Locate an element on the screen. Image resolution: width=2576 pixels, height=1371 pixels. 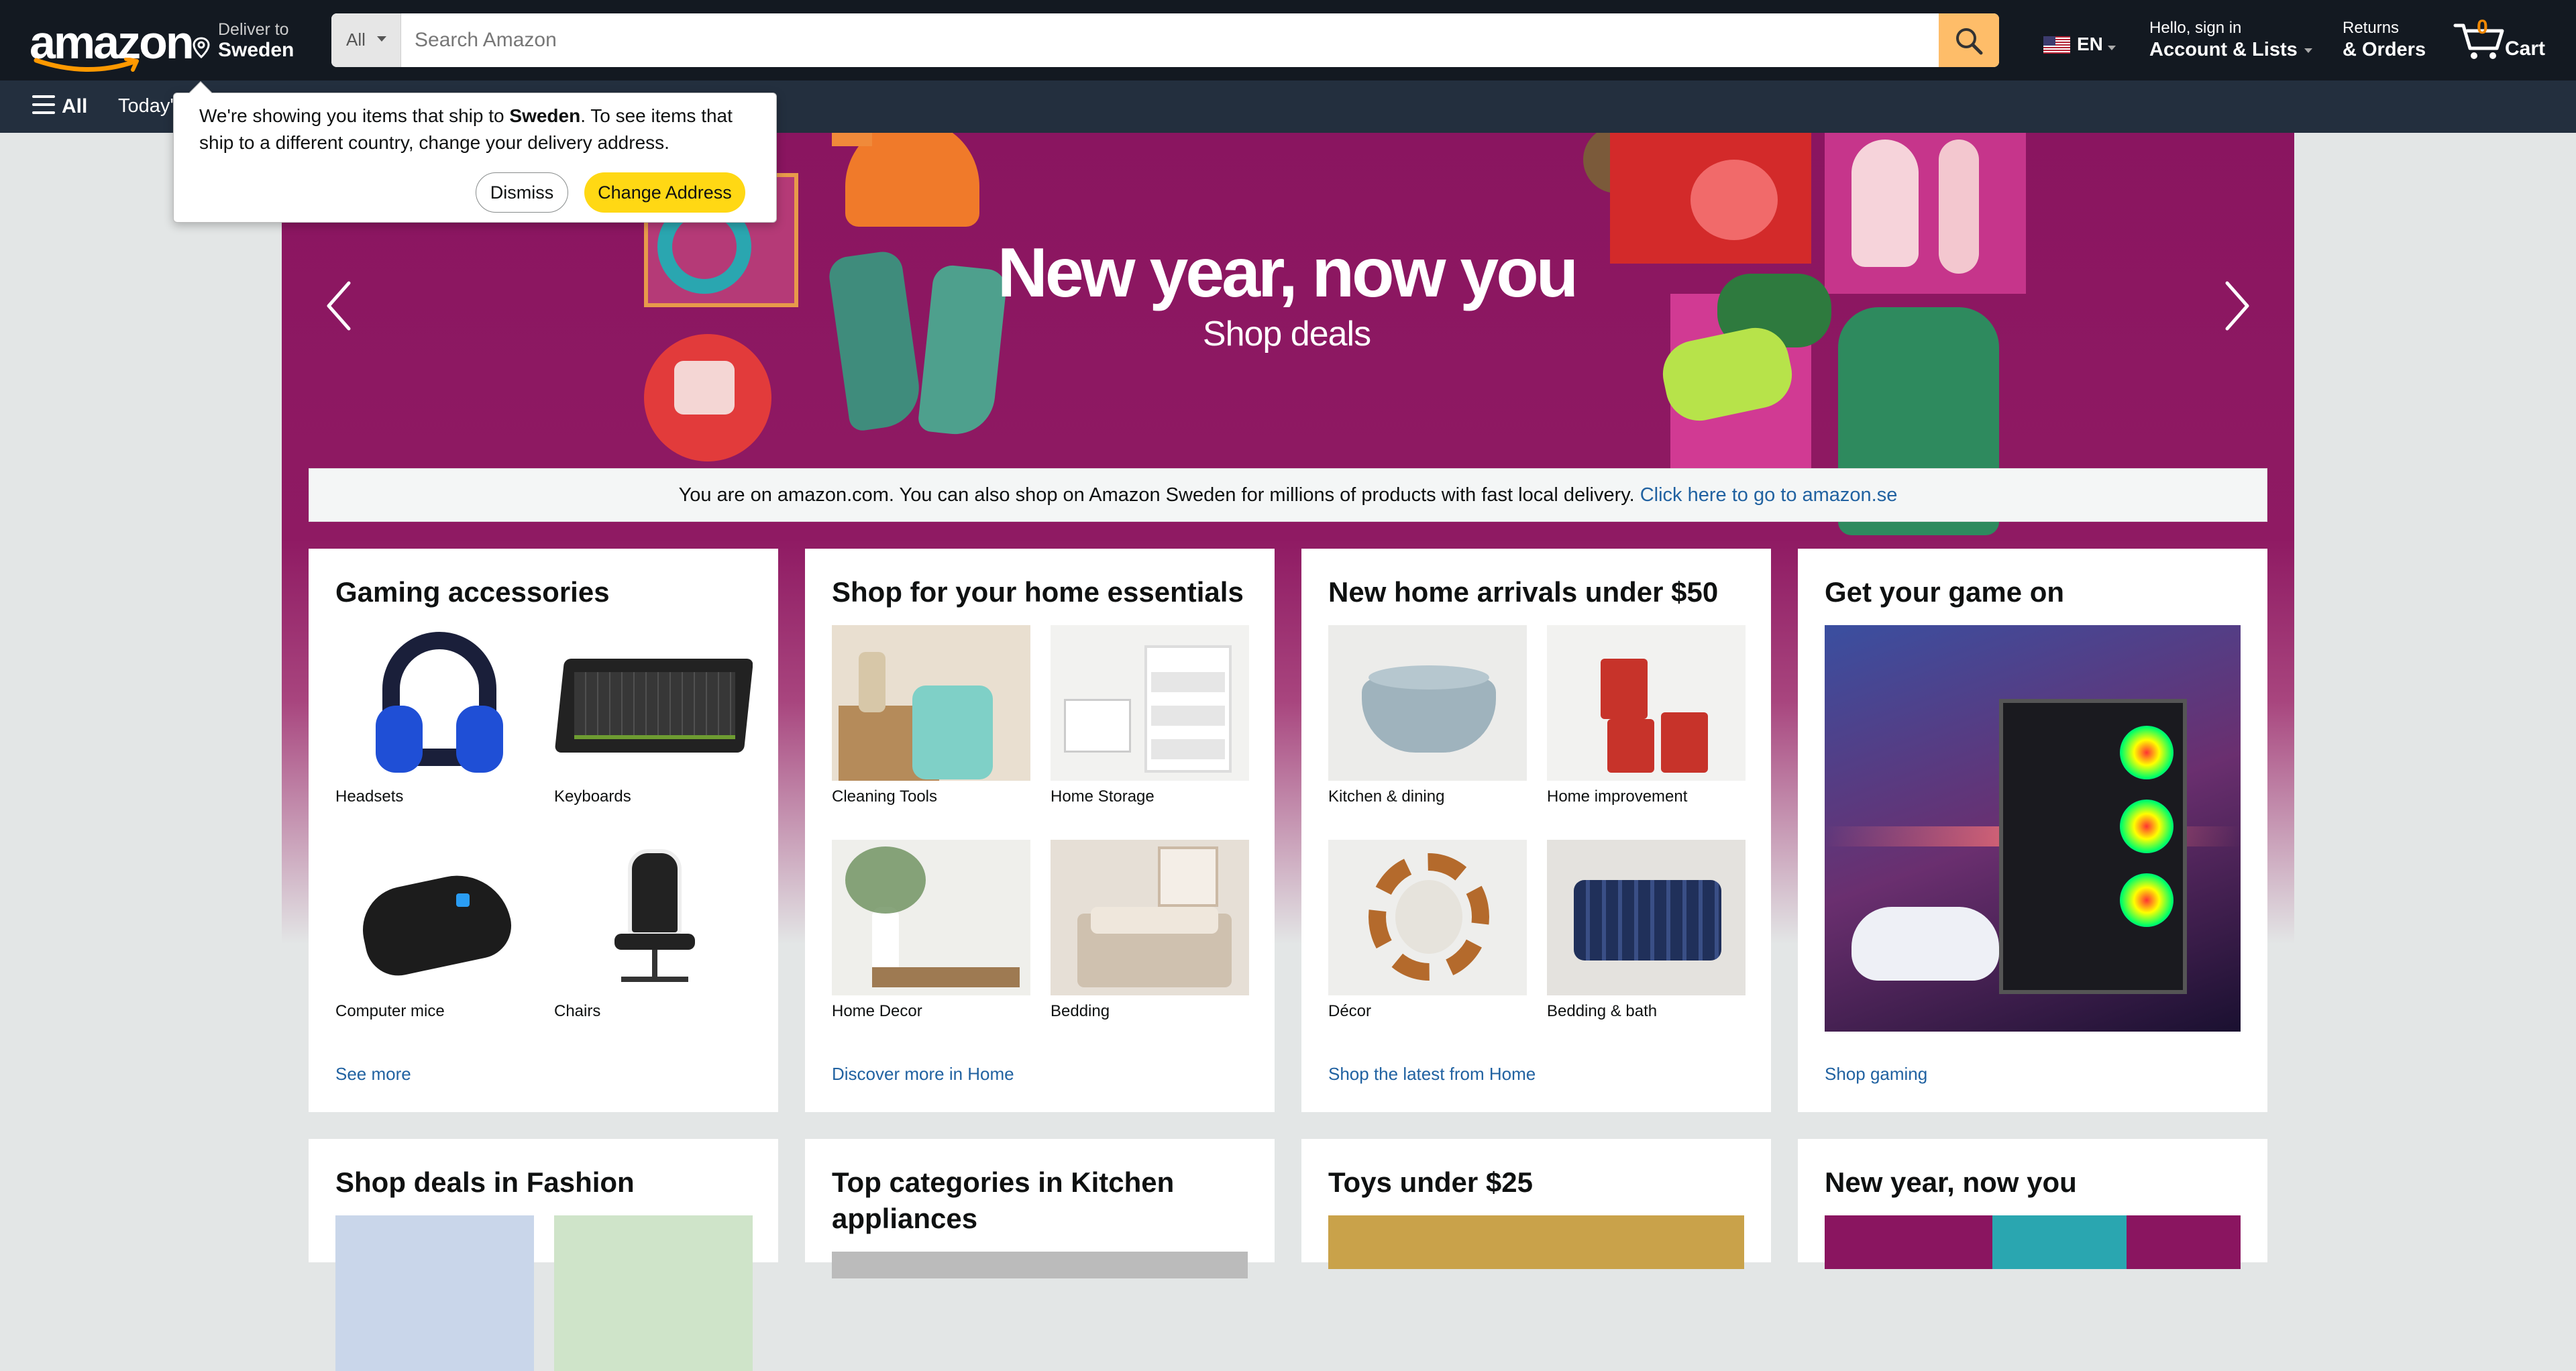
tile-decor: Décor is located at coordinates (1427, 930).